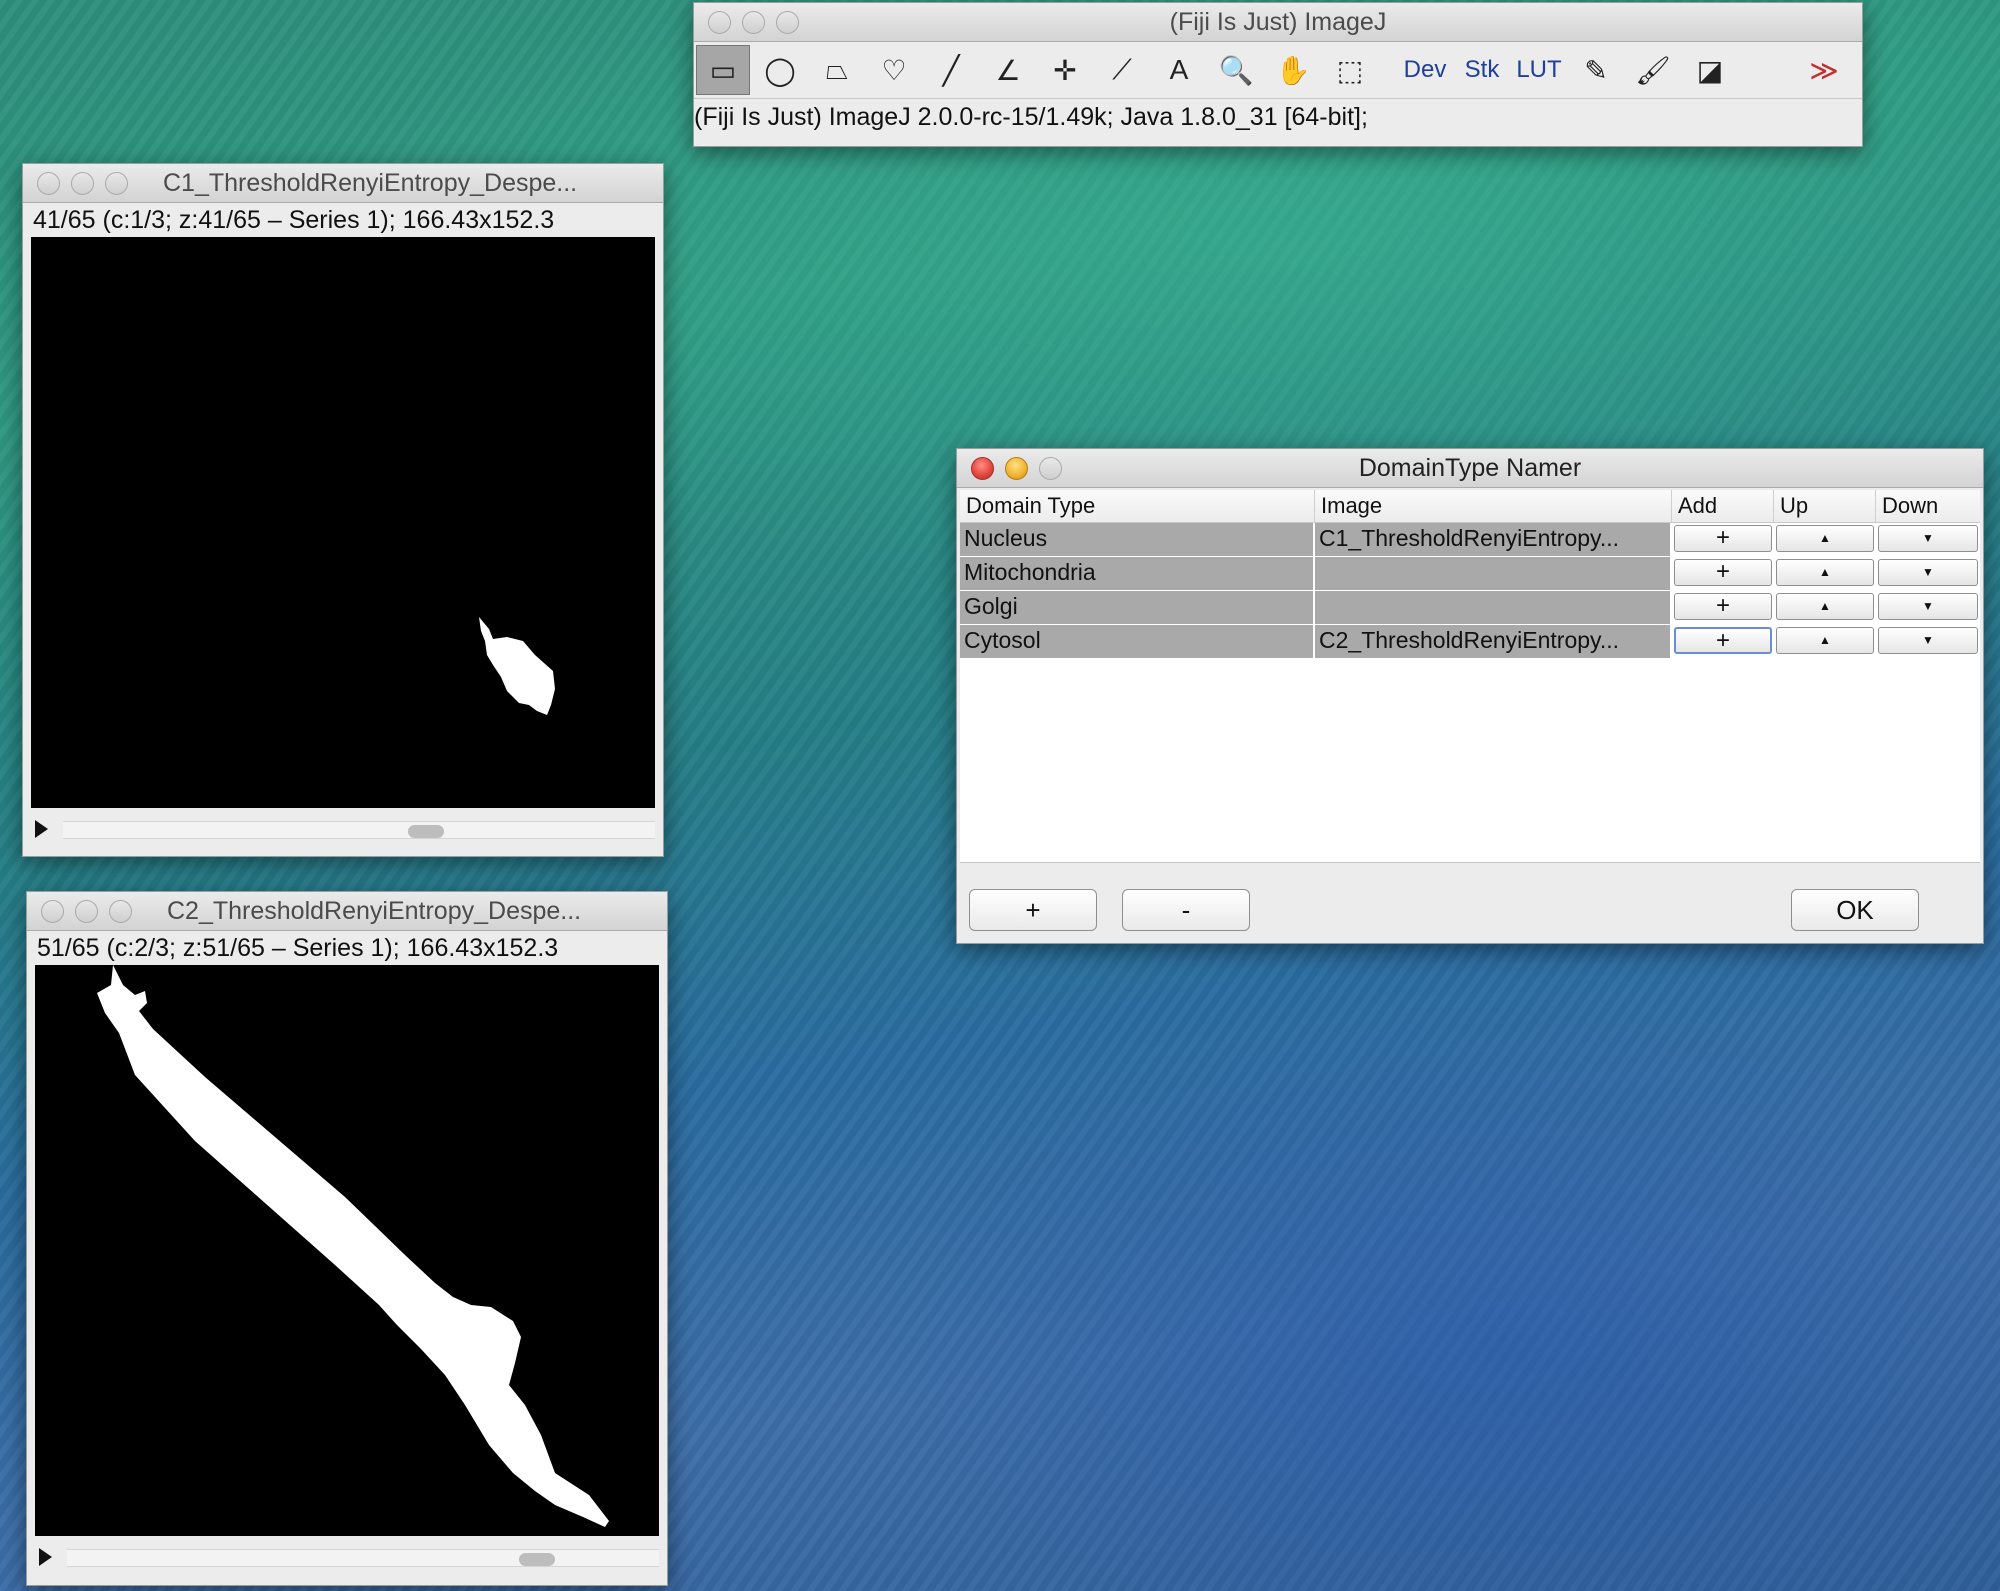 The image size is (2000, 1591). I want to click on header-image: Image, so click(1493, 506).